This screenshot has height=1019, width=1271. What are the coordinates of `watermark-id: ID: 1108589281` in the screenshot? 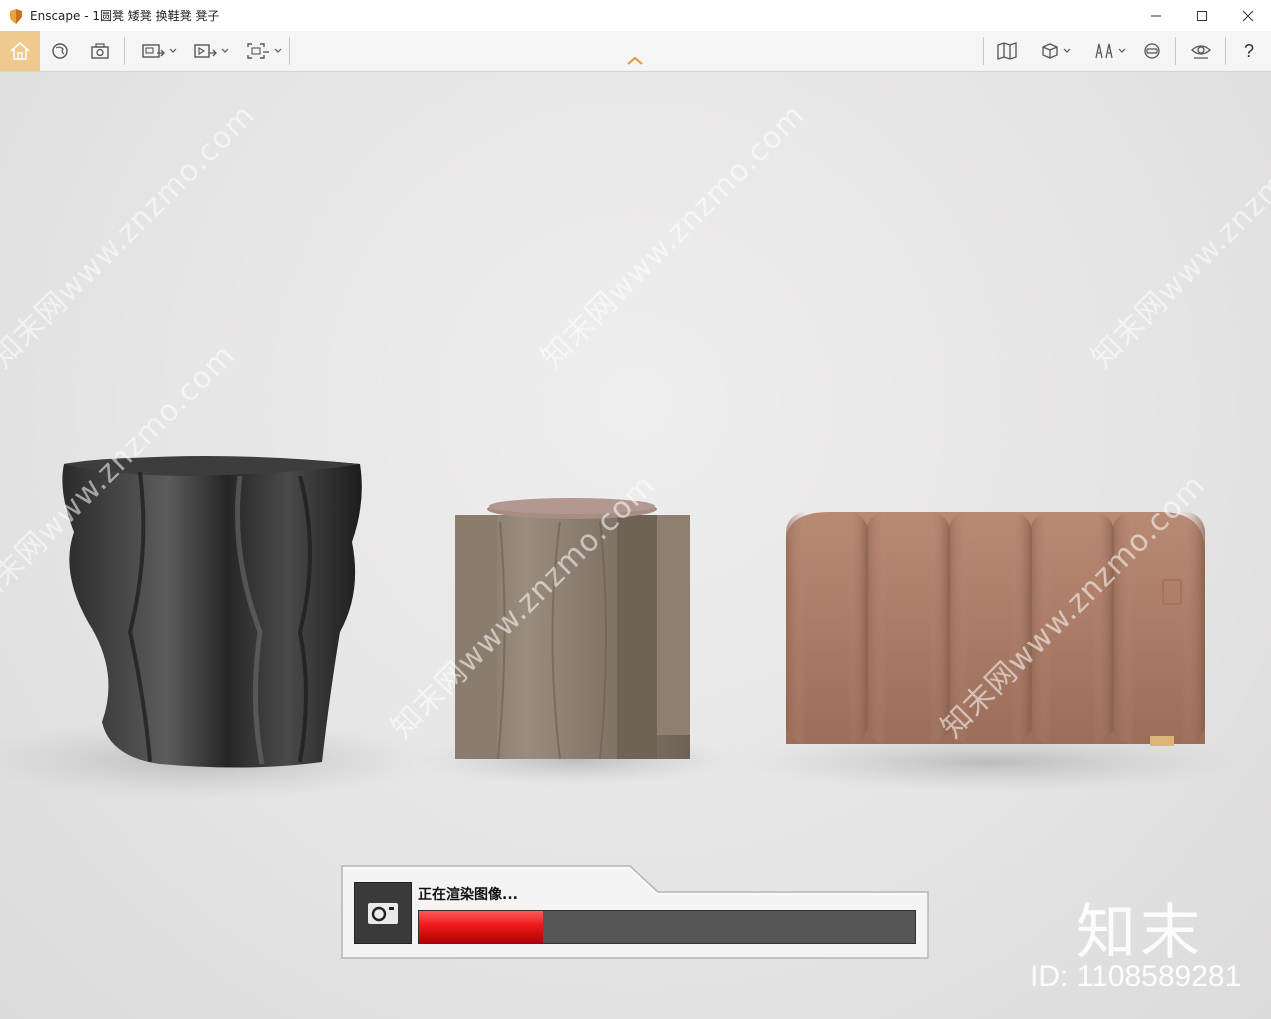 It's located at (1136, 976).